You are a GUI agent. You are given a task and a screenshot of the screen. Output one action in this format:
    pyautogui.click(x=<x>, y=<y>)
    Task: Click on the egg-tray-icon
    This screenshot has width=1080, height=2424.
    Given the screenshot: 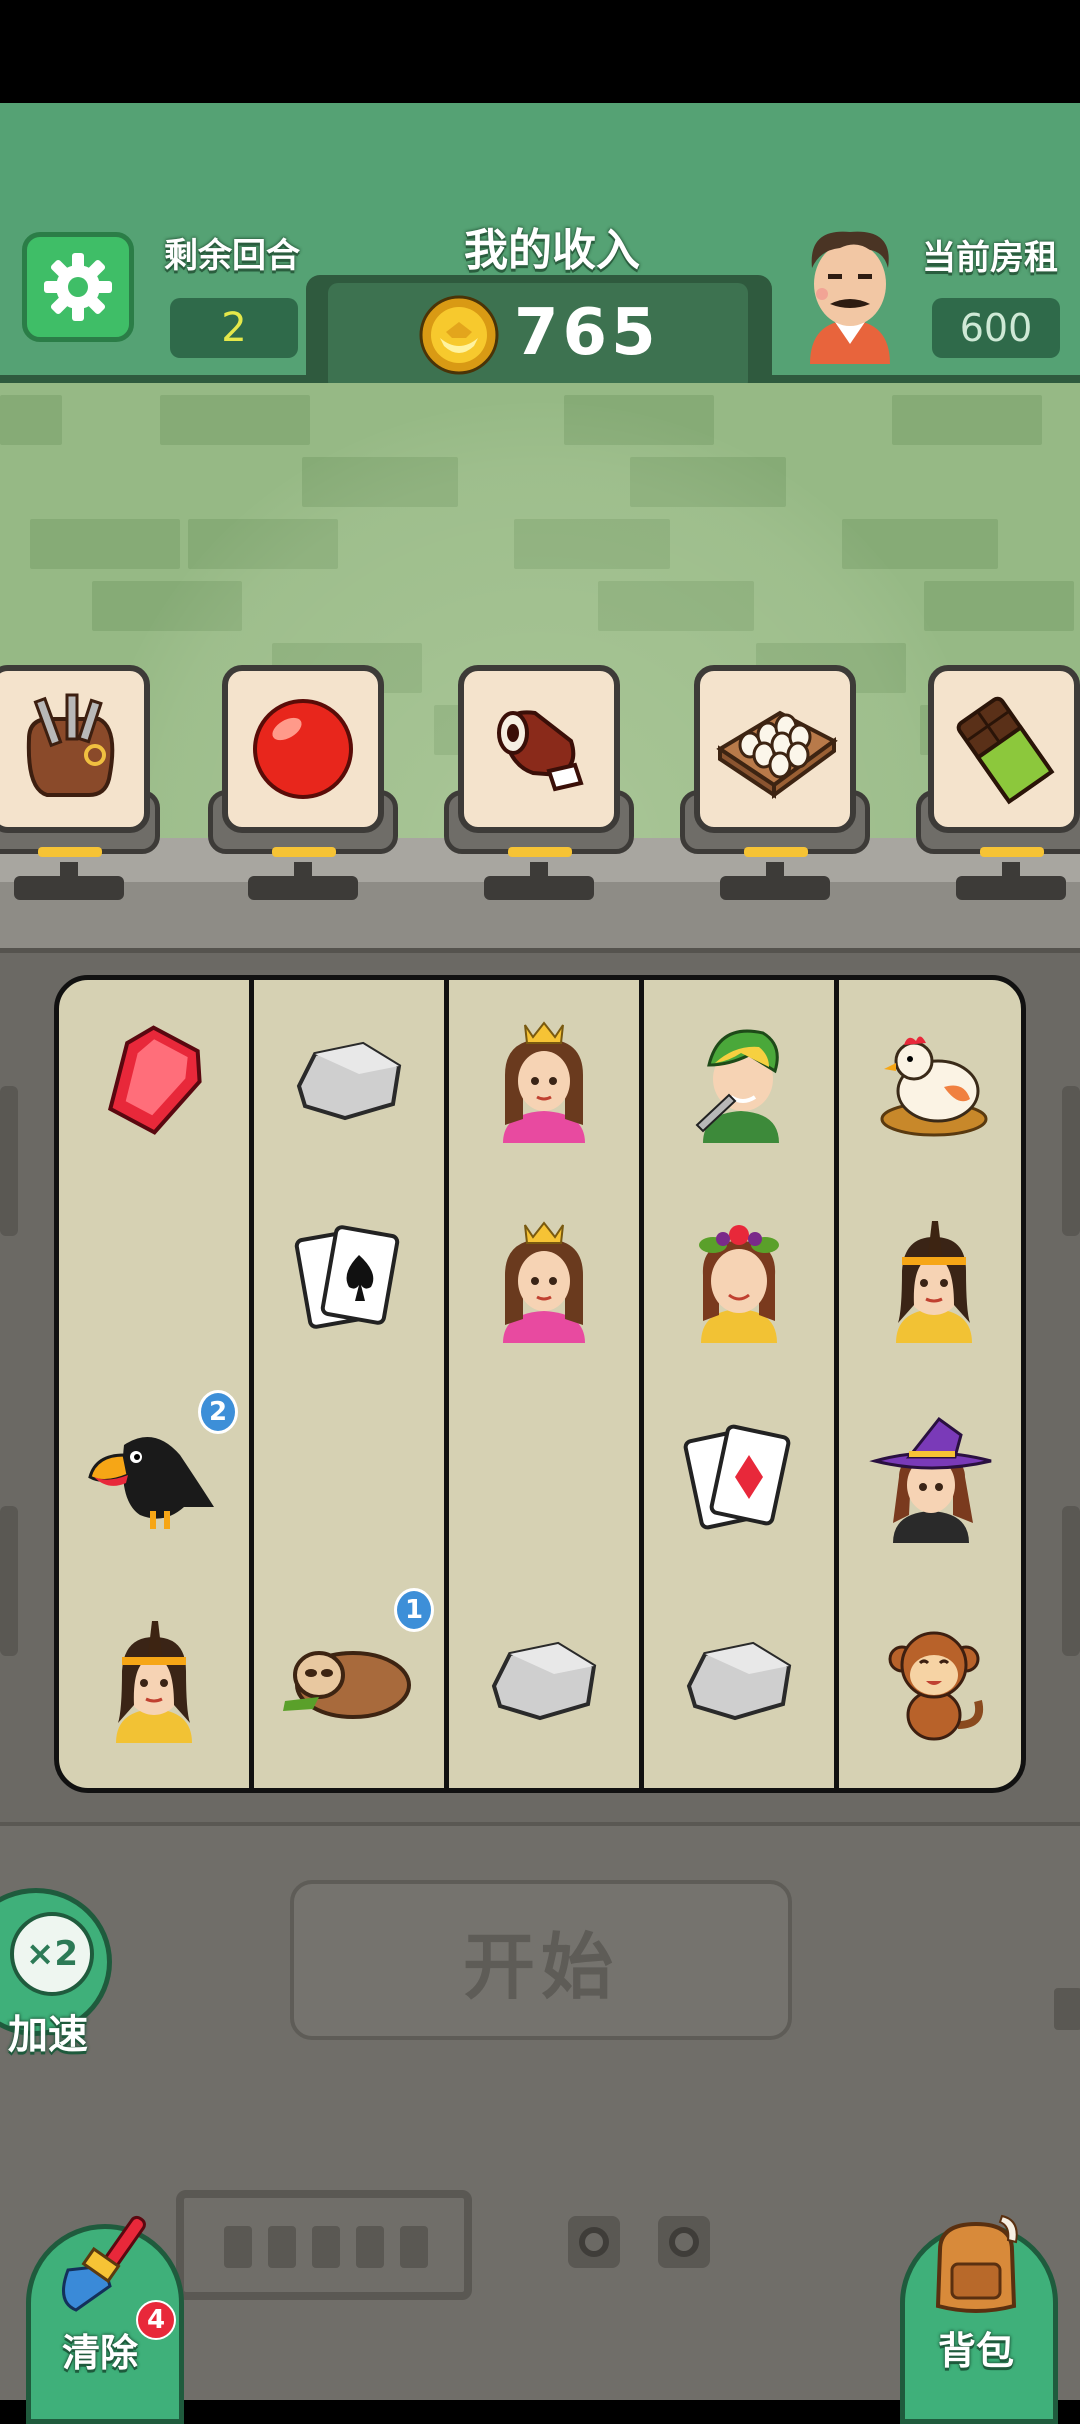 What is the action you would take?
    pyautogui.click(x=777, y=754)
    